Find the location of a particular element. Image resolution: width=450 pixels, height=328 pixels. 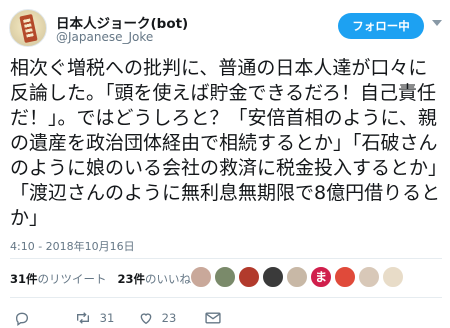

like-stat: 23件のいいね is located at coordinates (154, 279).